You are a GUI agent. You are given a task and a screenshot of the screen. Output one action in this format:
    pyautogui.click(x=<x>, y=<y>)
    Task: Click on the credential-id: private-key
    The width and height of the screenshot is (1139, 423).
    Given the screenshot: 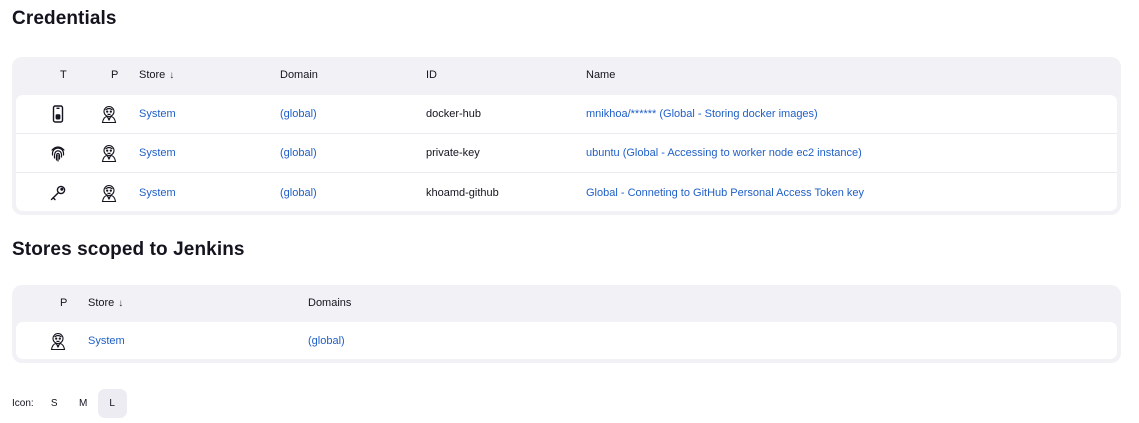 What is the action you would take?
    pyautogui.click(x=453, y=153)
    